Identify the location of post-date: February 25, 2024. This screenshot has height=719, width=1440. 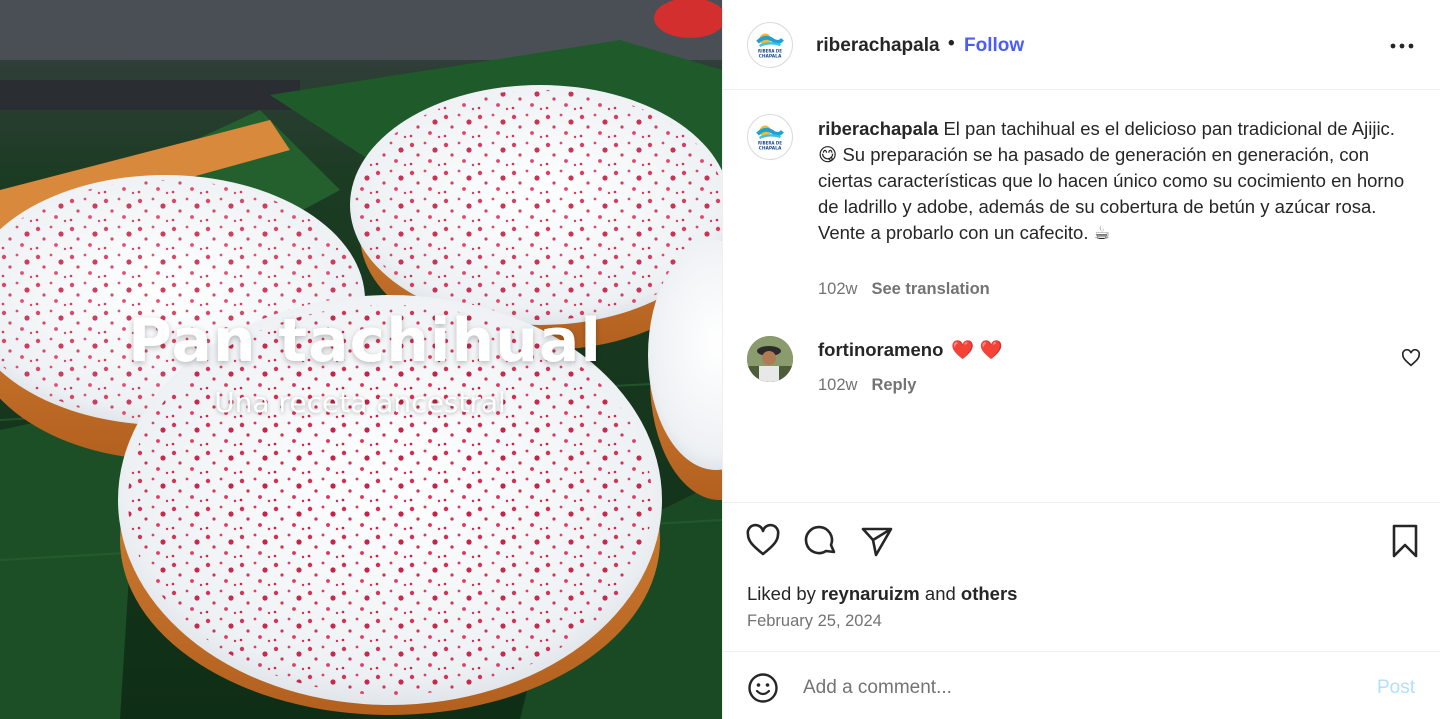
(814, 621).